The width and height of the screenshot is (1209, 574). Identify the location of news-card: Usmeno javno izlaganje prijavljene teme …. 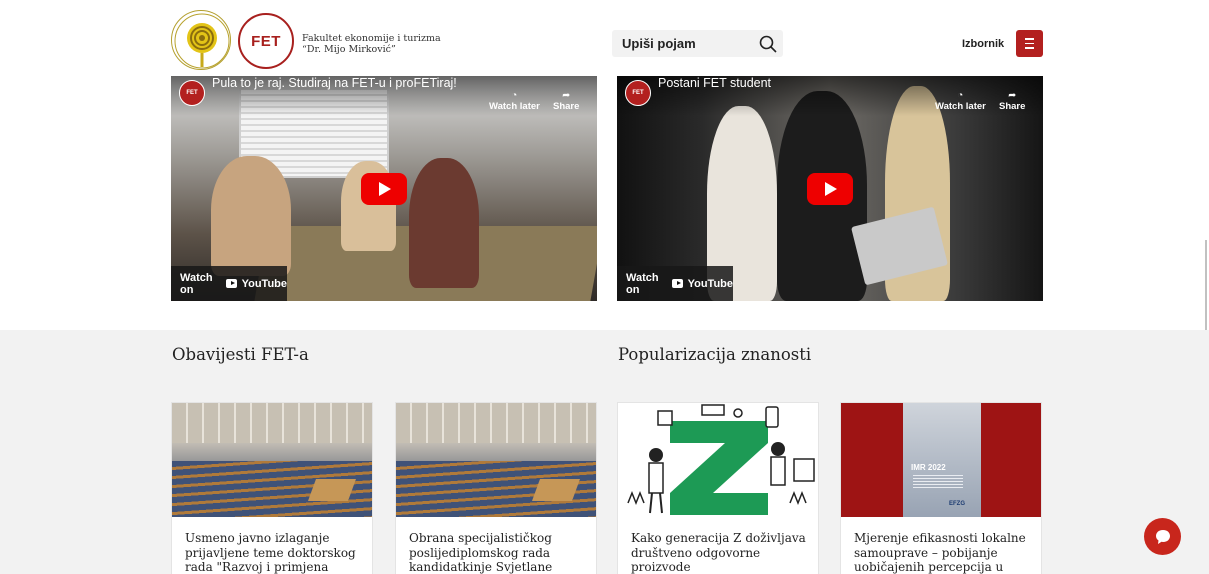
(272, 488).